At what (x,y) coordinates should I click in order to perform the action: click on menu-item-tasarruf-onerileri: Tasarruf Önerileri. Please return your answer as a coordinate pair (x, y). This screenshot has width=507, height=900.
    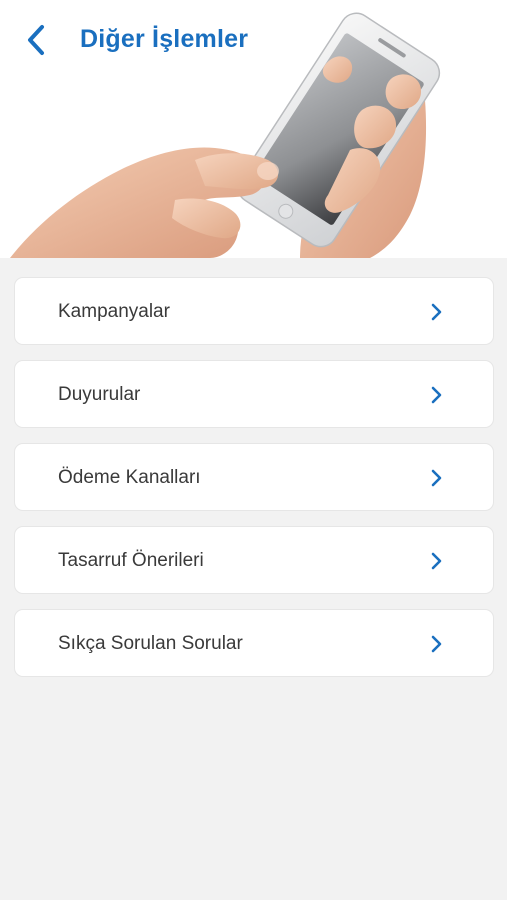
    Looking at the image, I should click on (254, 560).